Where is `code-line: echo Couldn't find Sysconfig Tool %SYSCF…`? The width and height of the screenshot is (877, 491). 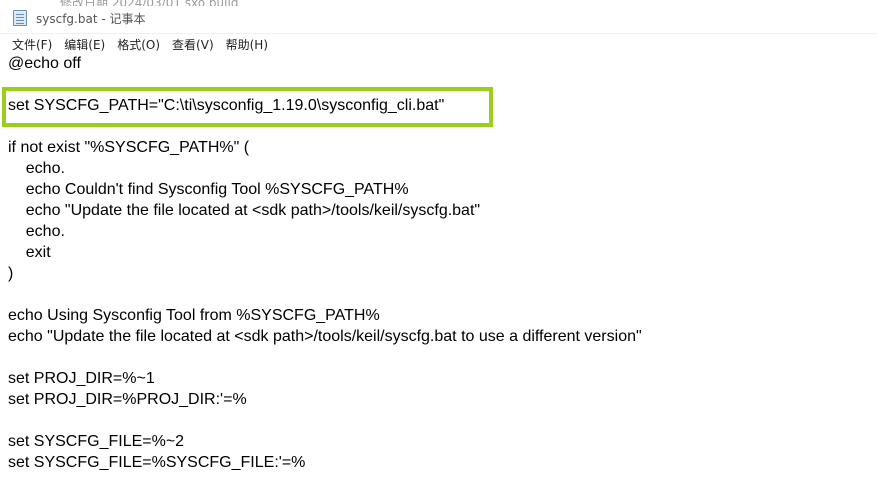 code-line: echo Couldn't find Sysconfig Tool %SYSCF… is located at coordinates (208, 189).